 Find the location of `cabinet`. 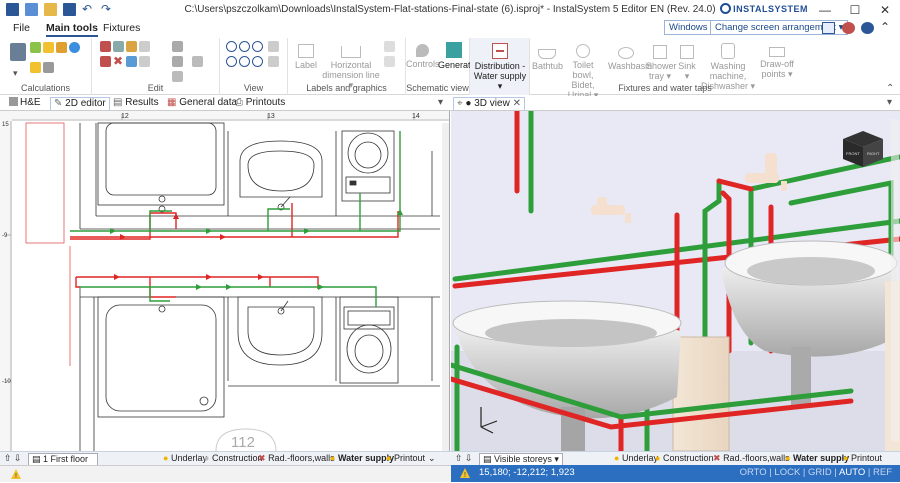

cabinet is located at coordinates (701, 393).